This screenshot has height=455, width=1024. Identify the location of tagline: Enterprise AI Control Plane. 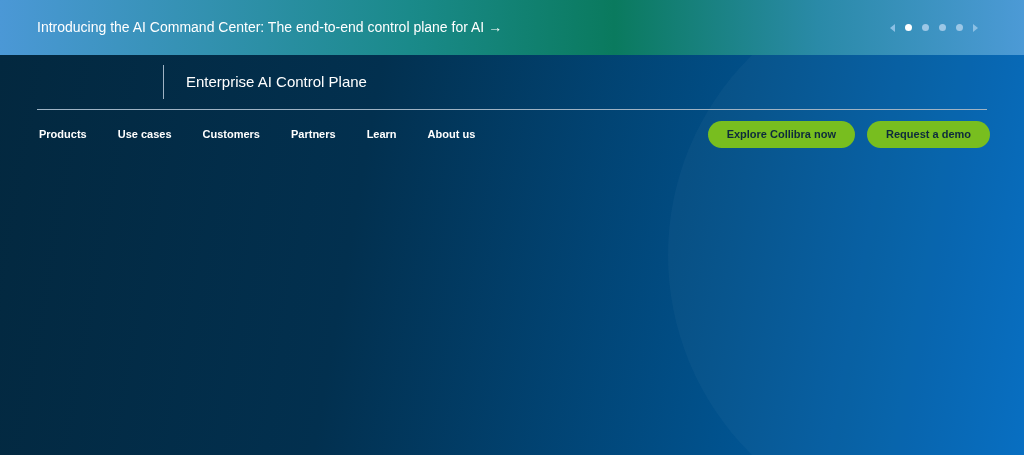
(276, 81).